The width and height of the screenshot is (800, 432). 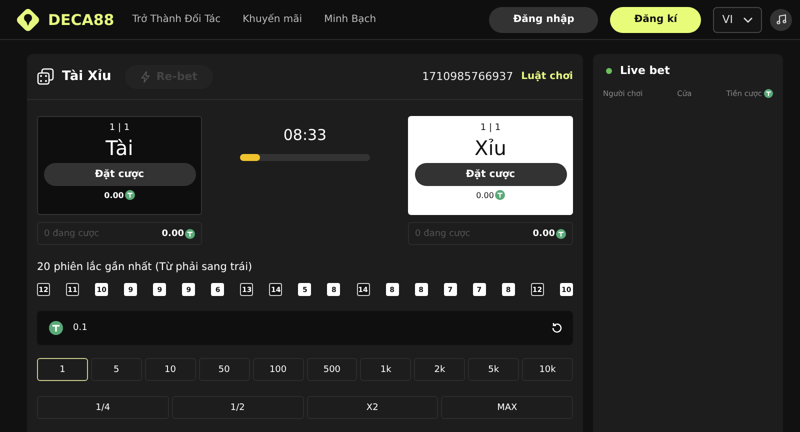 What do you see at coordinates (547, 76) in the screenshot?
I see `rules-link: Luật chơi` at bounding box center [547, 76].